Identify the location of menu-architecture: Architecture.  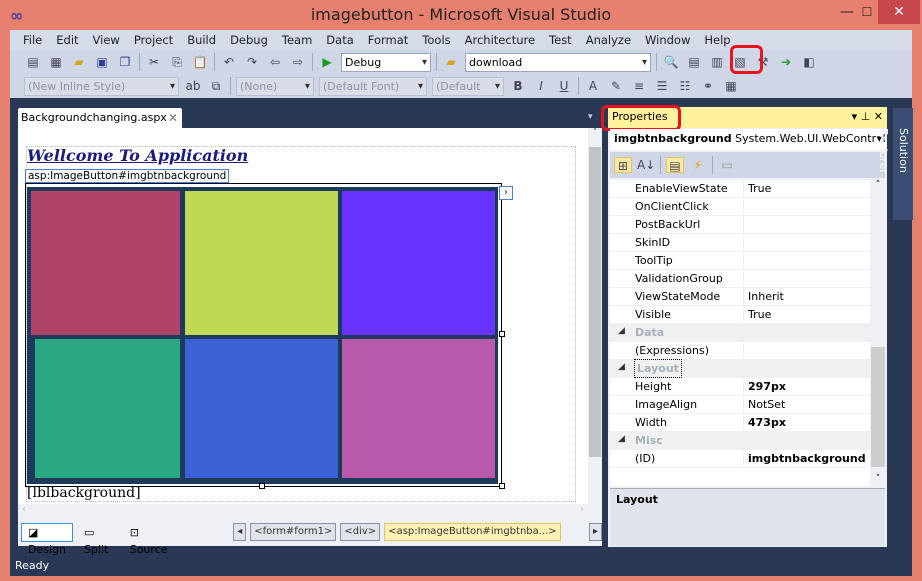
(500, 40).